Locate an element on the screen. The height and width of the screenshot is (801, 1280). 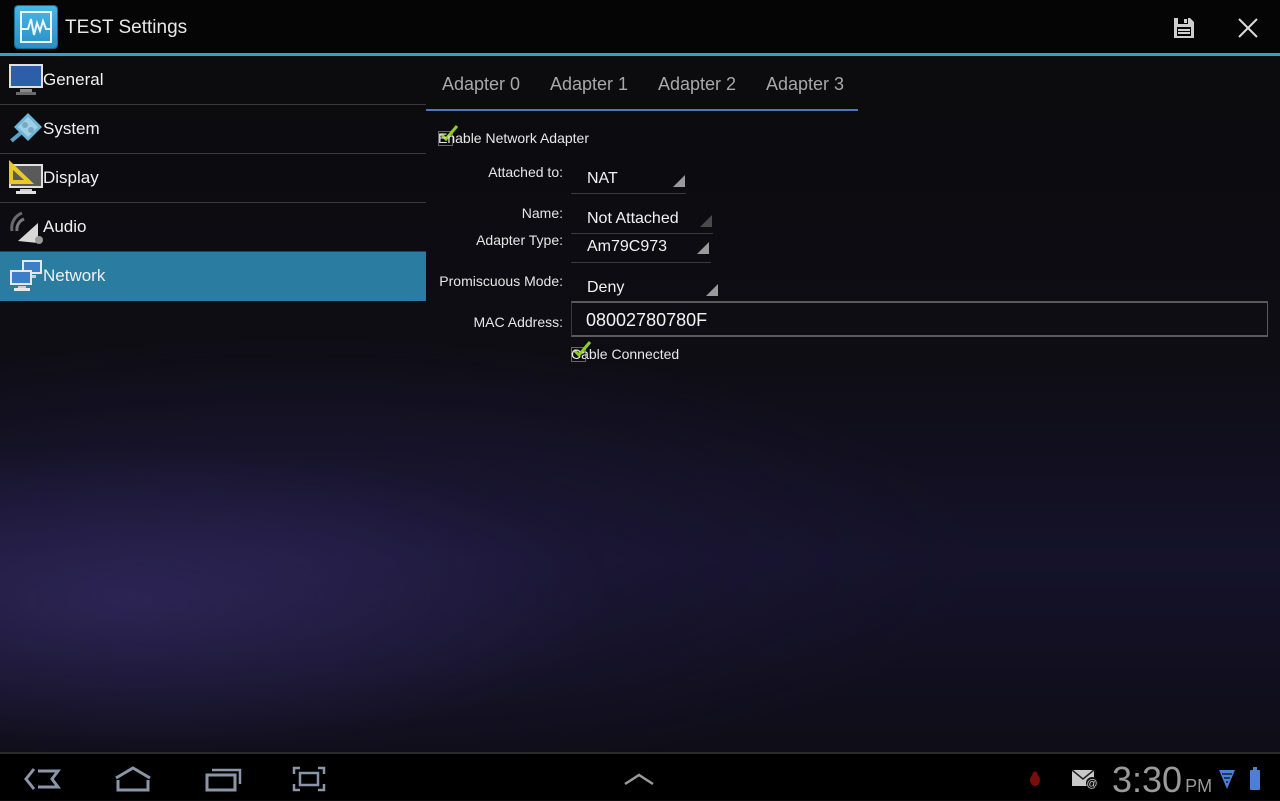
battery-status is located at coordinates (1255, 779).